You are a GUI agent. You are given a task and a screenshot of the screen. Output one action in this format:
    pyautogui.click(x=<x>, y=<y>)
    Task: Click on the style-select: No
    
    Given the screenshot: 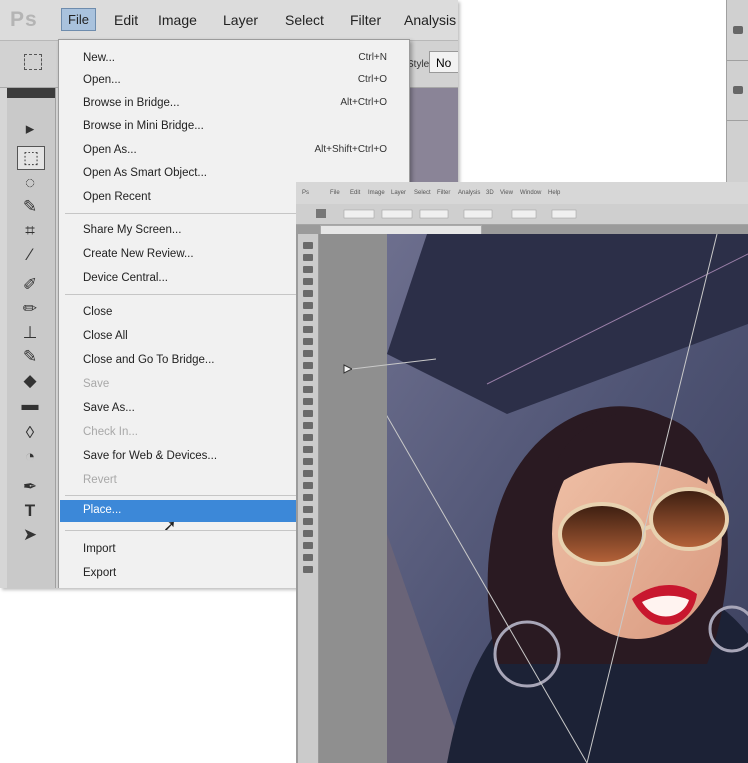 What is the action you would take?
    pyautogui.click(x=443, y=62)
    